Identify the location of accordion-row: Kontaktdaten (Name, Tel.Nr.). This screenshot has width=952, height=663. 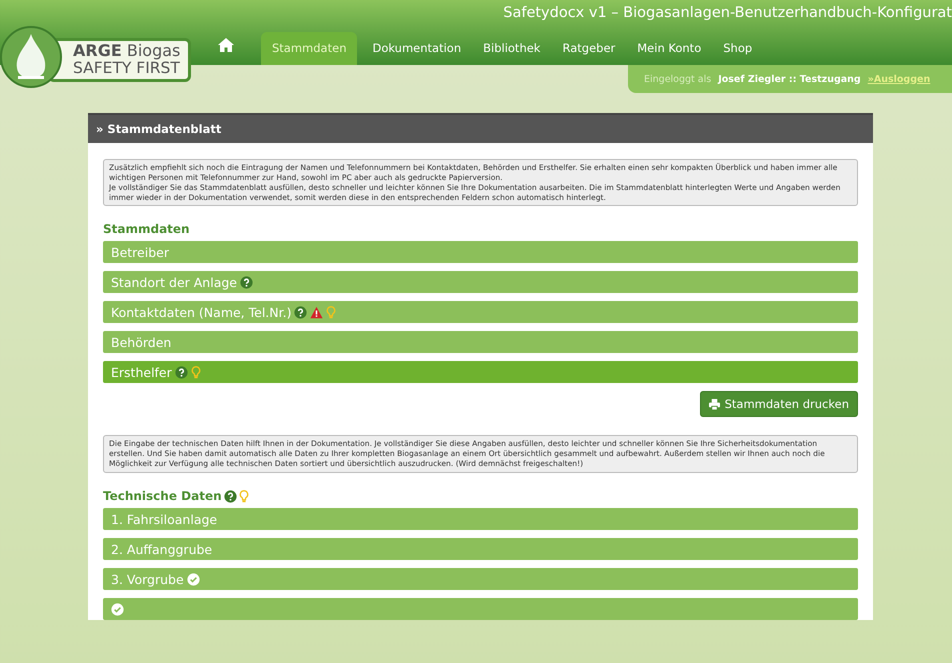
(480, 312).